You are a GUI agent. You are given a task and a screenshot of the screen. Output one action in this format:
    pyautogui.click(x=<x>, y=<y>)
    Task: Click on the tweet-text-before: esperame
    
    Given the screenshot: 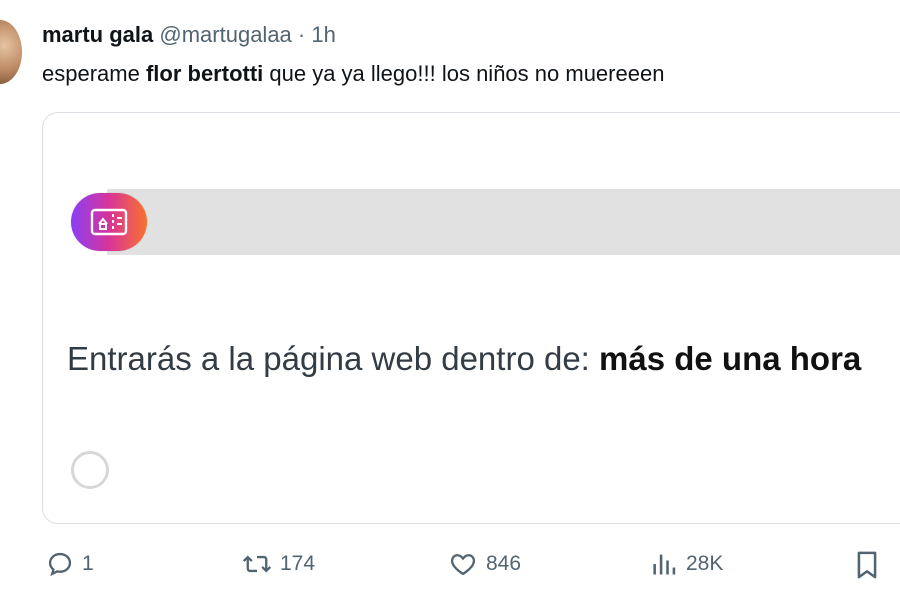 What is the action you would take?
    pyautogui.click(x=94, y=73)
    